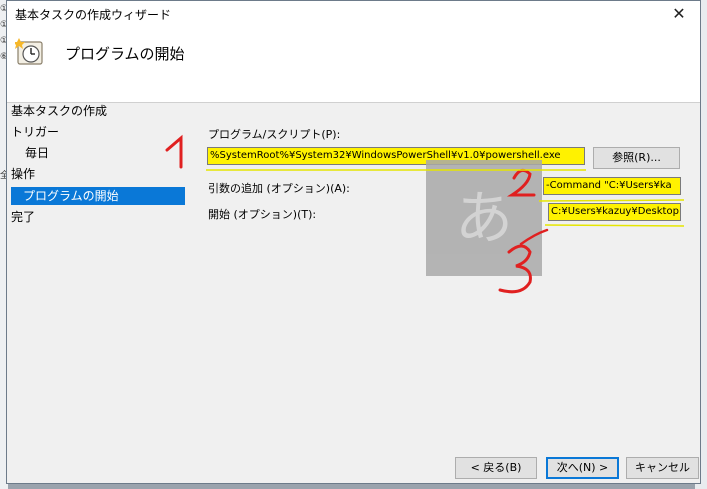  Describe the element at coordinates (614, 212) in the screenshot. I see `start-in-input: C:¥Users¥kazuy¥Desktop` at that location.